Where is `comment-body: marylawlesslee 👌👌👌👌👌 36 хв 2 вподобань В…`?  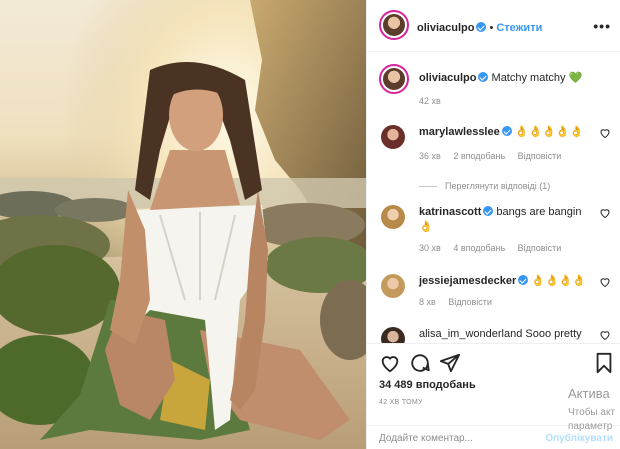
comment-body: marylawlesslee 👌👌👌👌👌 36 хв 2 вподобань В… is located at coordinates (504, 144).